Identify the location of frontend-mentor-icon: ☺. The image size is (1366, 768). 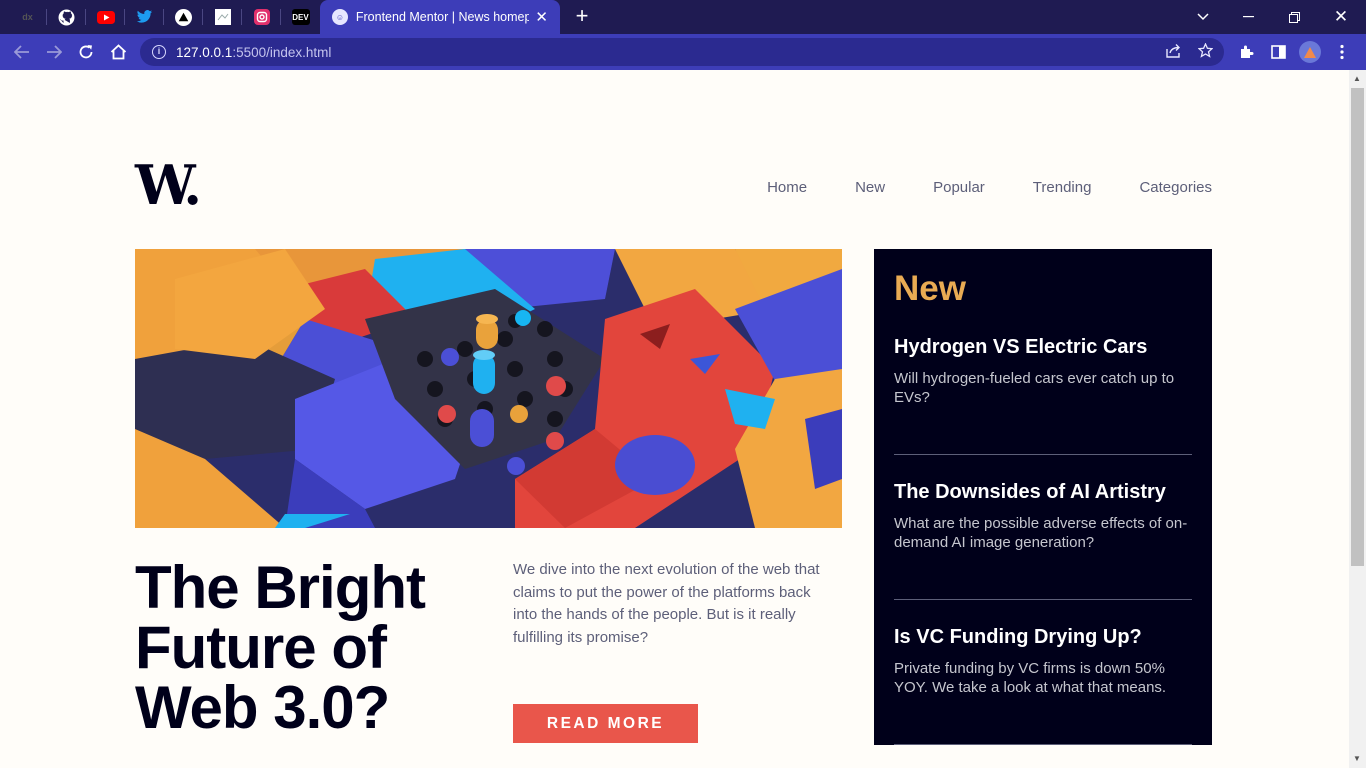
(340, 17).